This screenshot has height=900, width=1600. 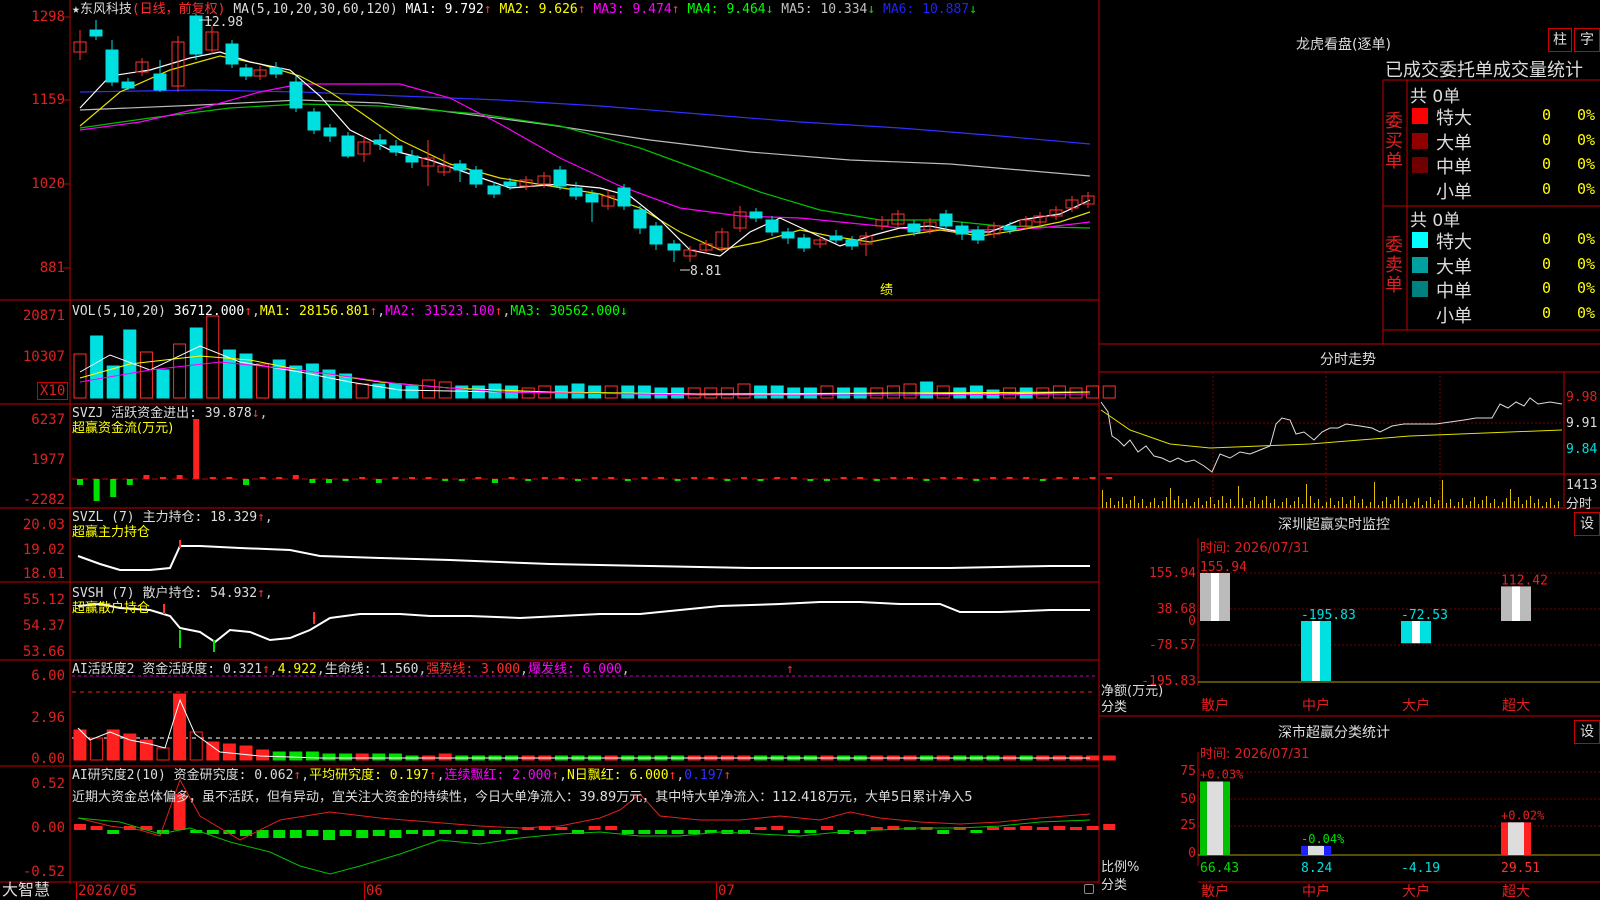 What do you see at coordinates (1323, 839) in the screenshot?
I see `share-change-label: -0.04%` at bounding box center [1323, 839].